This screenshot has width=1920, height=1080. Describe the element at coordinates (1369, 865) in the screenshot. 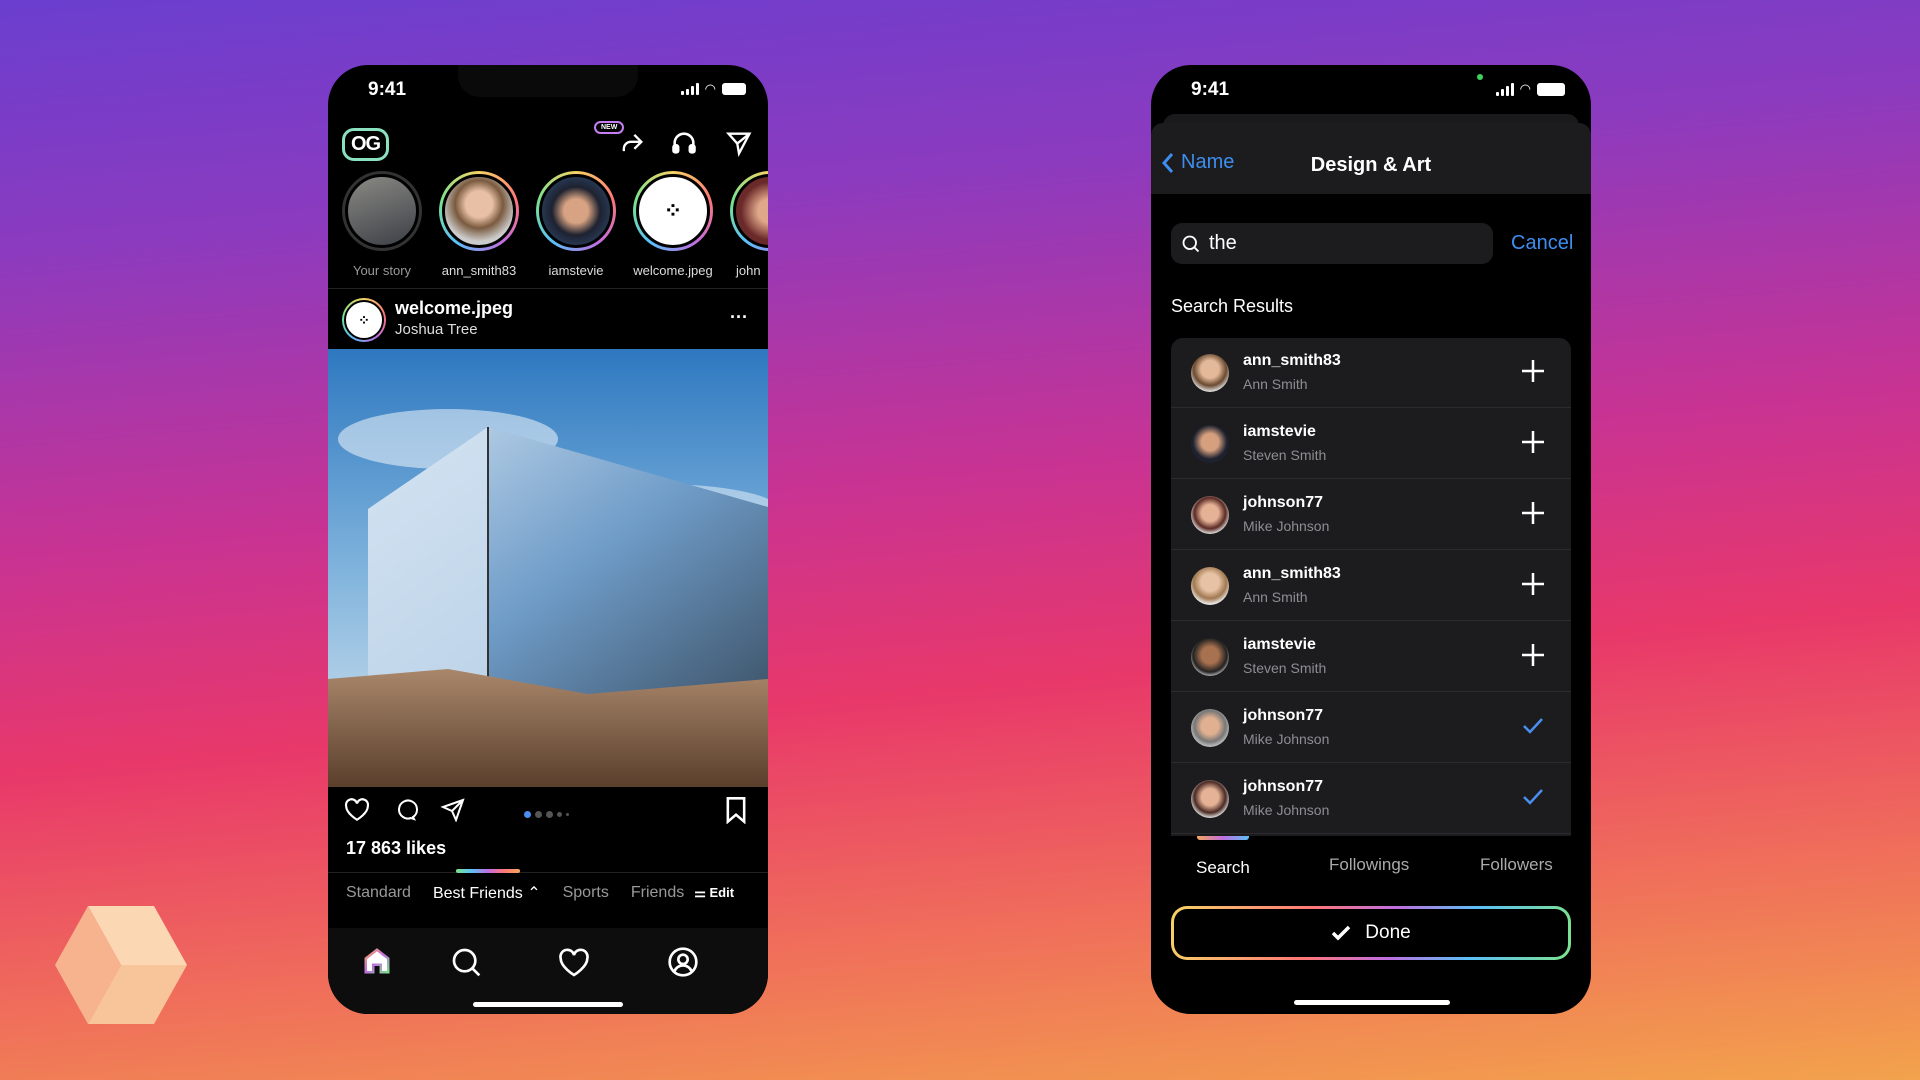

I see `tab-followings: Followings` at that location.